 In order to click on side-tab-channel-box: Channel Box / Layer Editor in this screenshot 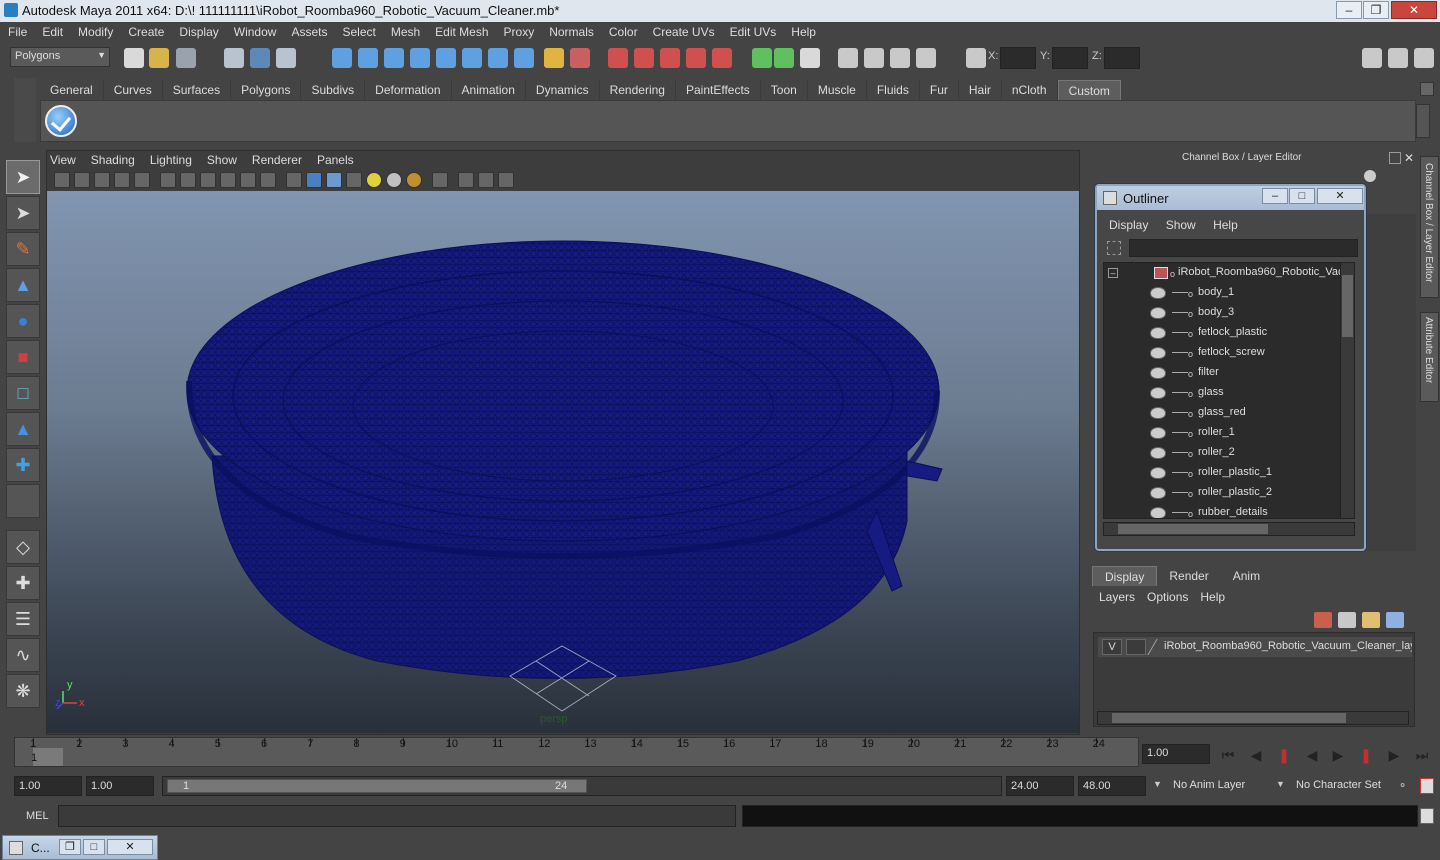, I will do `click(1429, 227)`.